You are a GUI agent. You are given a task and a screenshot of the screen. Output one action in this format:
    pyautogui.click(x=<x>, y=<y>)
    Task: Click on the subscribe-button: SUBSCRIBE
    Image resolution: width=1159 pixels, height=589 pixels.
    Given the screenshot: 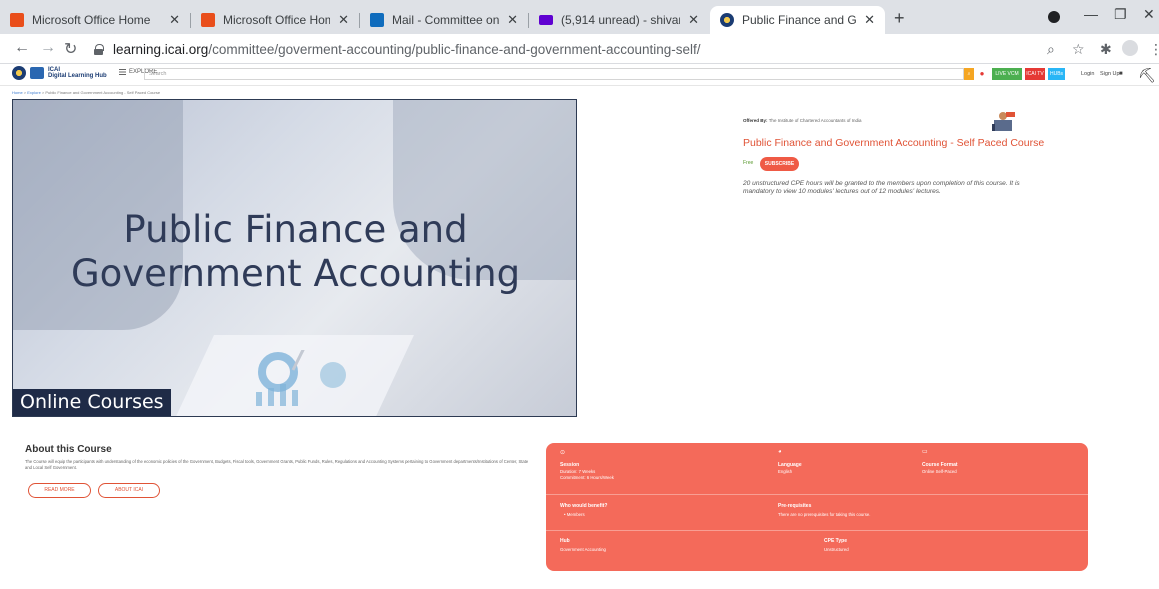 What is the action you would take?
    pyautogui.click(x=779, y=164)
    